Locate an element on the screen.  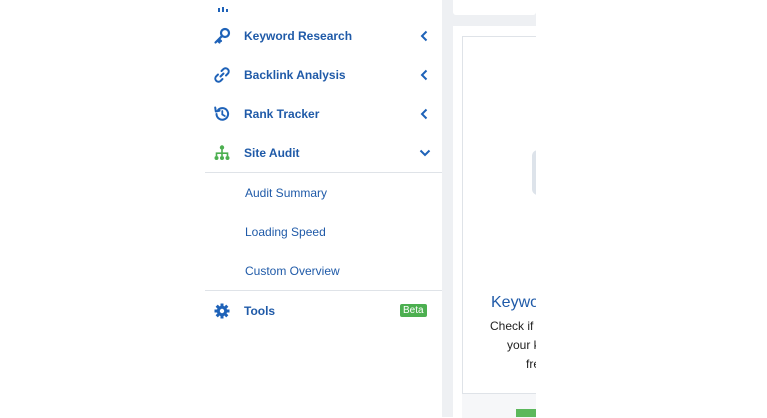
sidebar-item-site-audit: Site Audit is located at coordinates (323, 152).